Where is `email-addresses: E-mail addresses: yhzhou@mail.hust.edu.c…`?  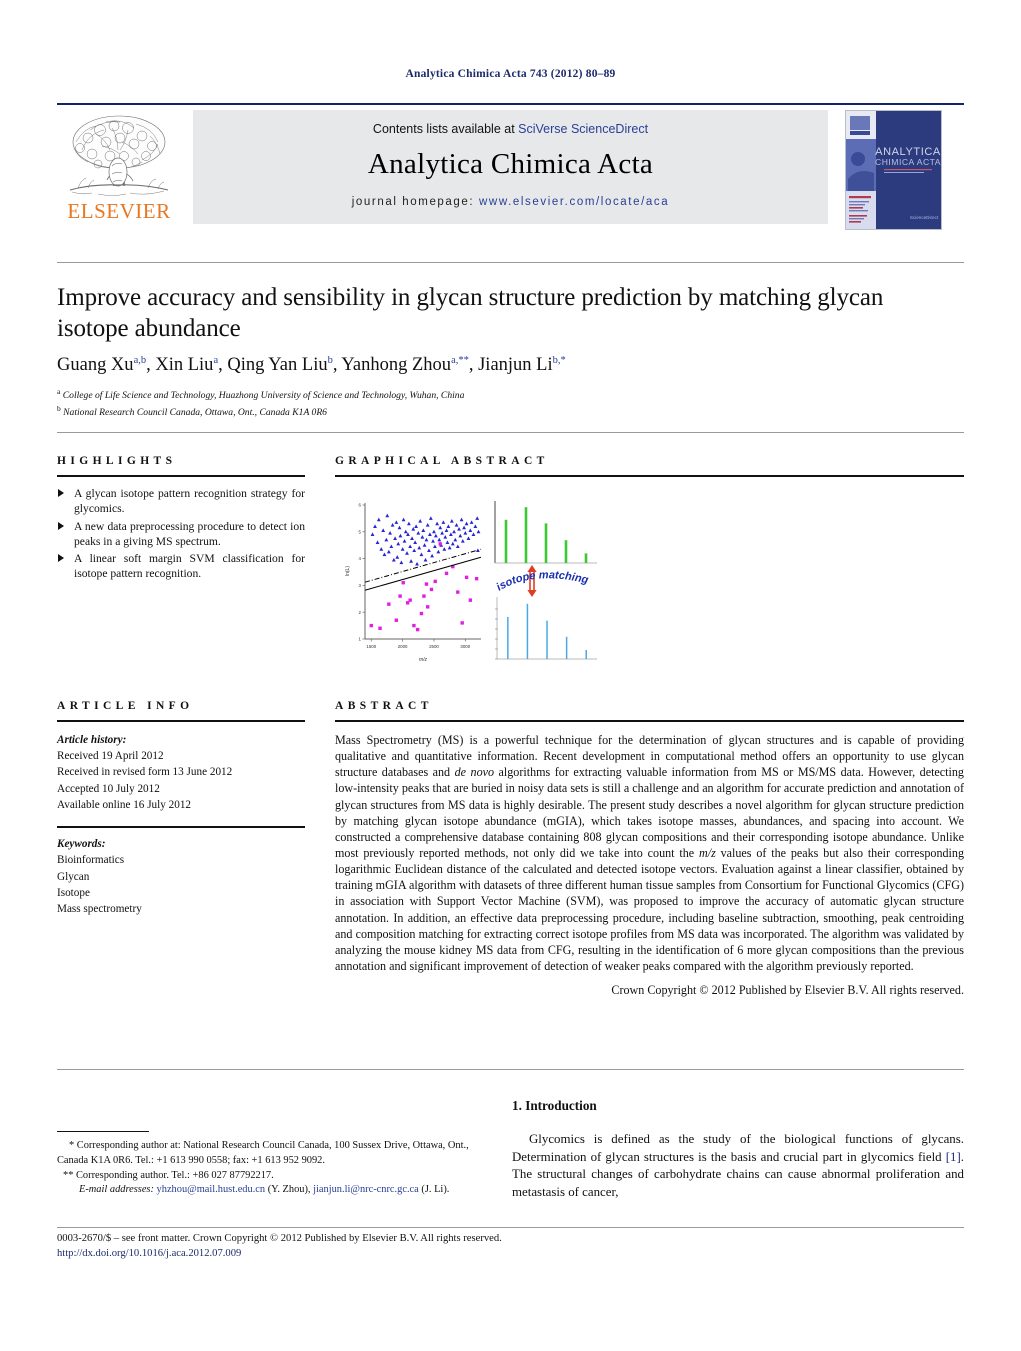 email-addresses: E-mail addresses: yhzhou@mail.hust.edu.c… is located at coordinates (272, 1190).